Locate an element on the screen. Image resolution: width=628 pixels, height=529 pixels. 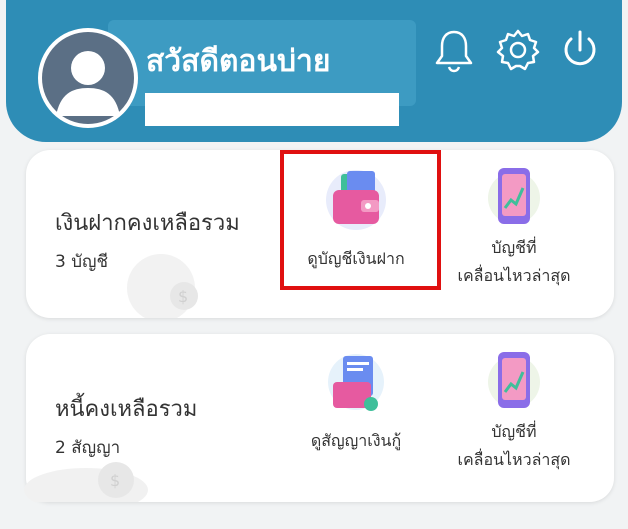
money-bag-icon: $ is located at coordinates (162, 286).